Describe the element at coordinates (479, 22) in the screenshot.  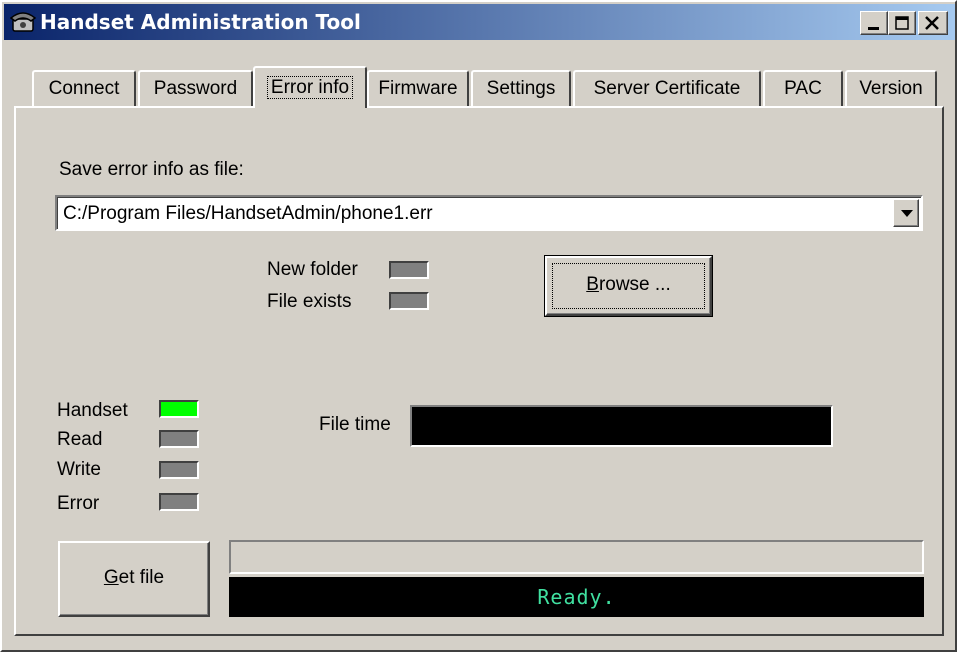
I see `title-bar: Handset Administration Tool` at that location.